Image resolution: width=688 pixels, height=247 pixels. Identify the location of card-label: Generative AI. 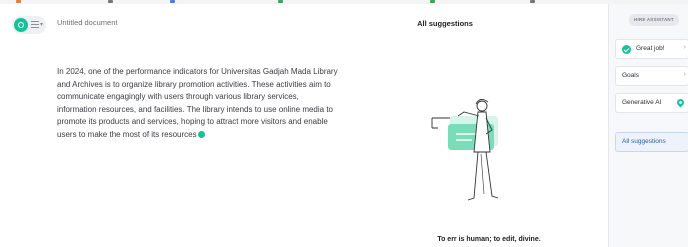
(642, 102).